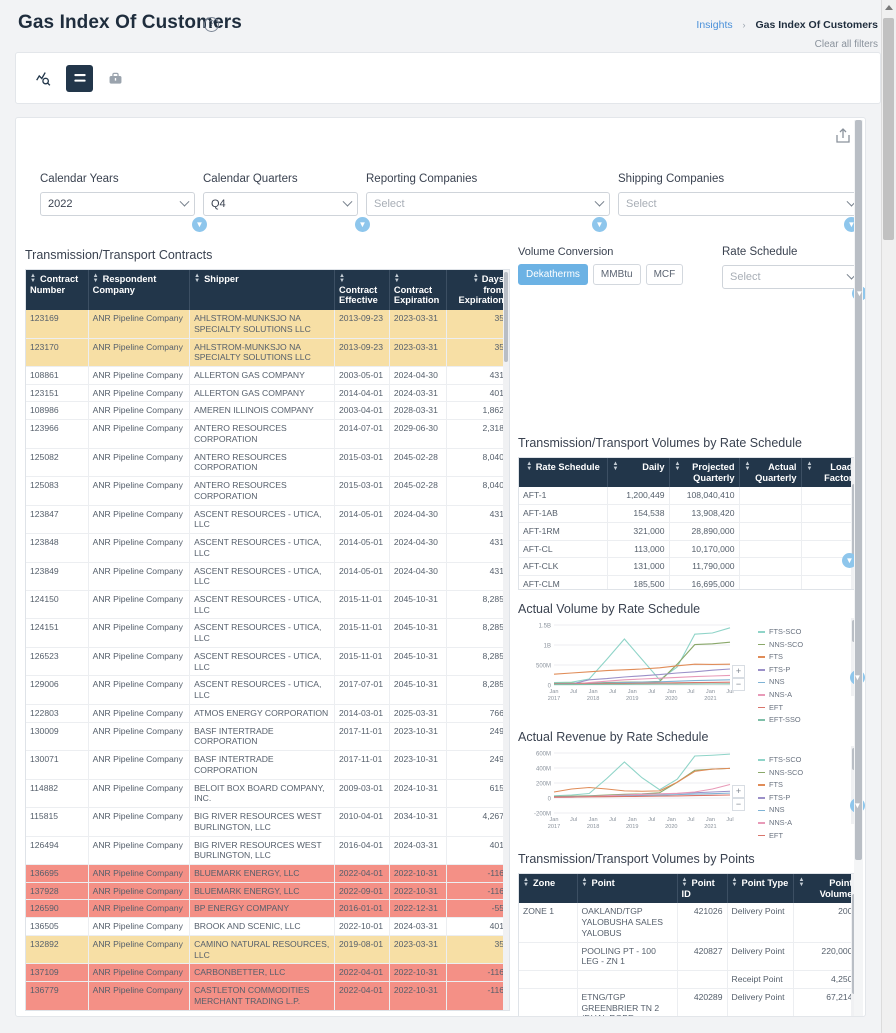  Describe the element at coordinates (688, 513) in the screenshot. I see `table-row: AFT-1AB 154,538 13,908,420` at that location.